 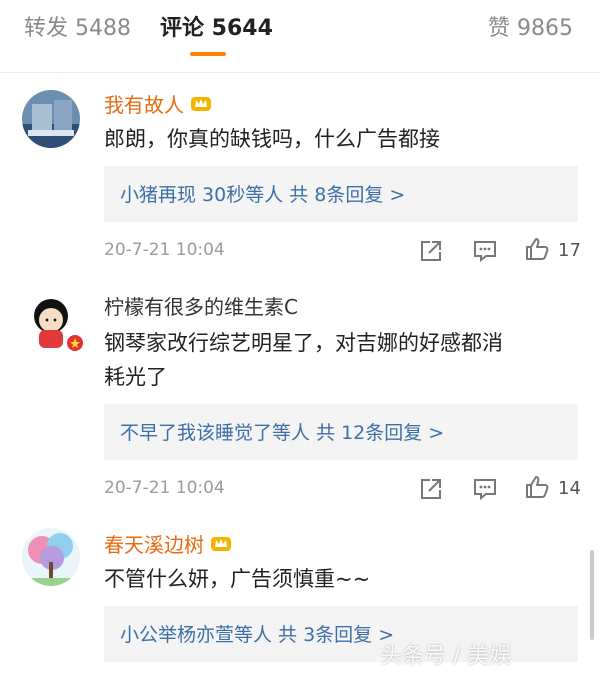 What do you see at coordinates (446, 656) in the screenshot?
I see `watermark: 头条号 / 美娱` at bounding box center [446, 656].